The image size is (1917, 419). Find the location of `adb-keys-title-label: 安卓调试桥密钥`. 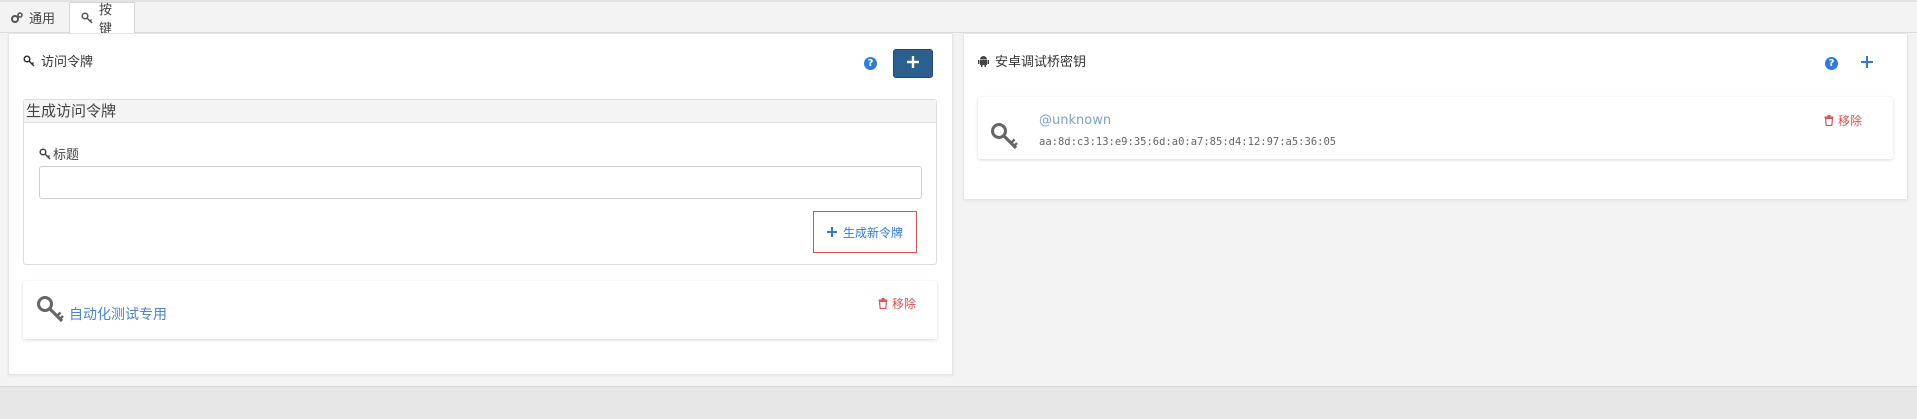

adb-keys-title-label: 安卓调试桥密钥 is located at coordinates (1041, 62).